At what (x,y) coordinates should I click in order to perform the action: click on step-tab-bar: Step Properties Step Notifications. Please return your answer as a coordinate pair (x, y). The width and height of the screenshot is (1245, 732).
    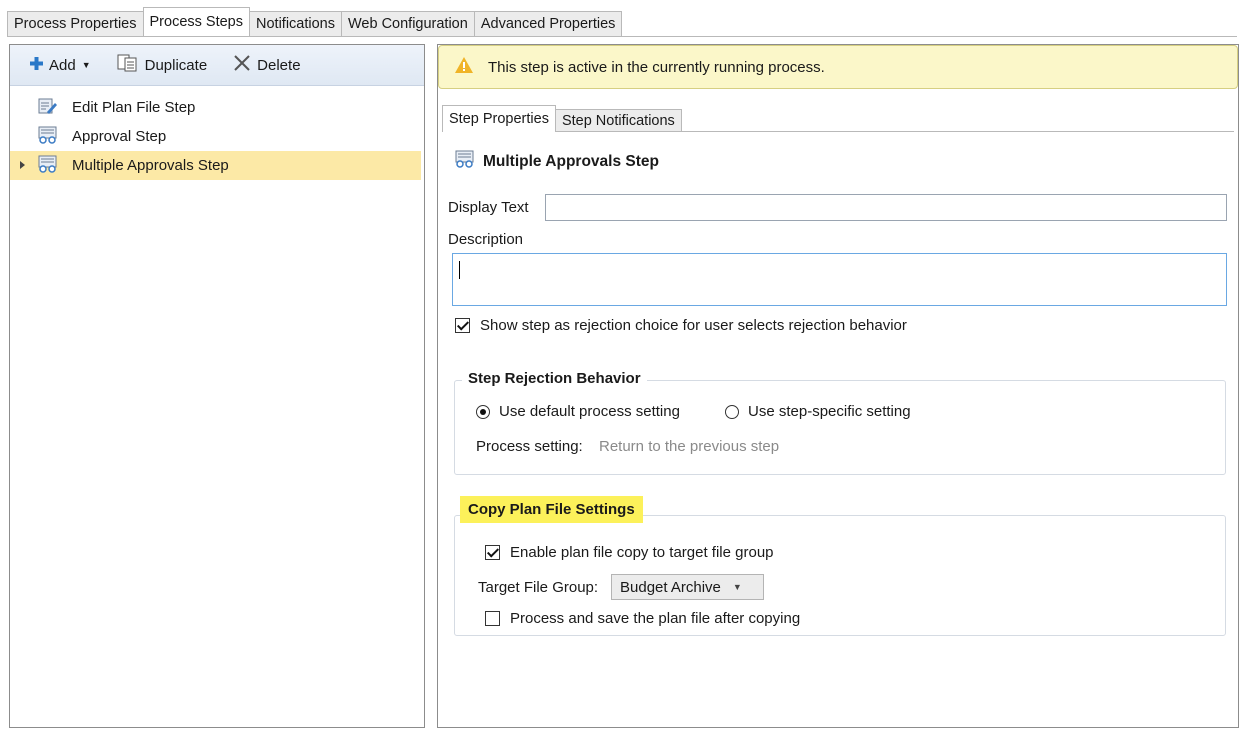
    Looking at the image, I should click on (562, 118).